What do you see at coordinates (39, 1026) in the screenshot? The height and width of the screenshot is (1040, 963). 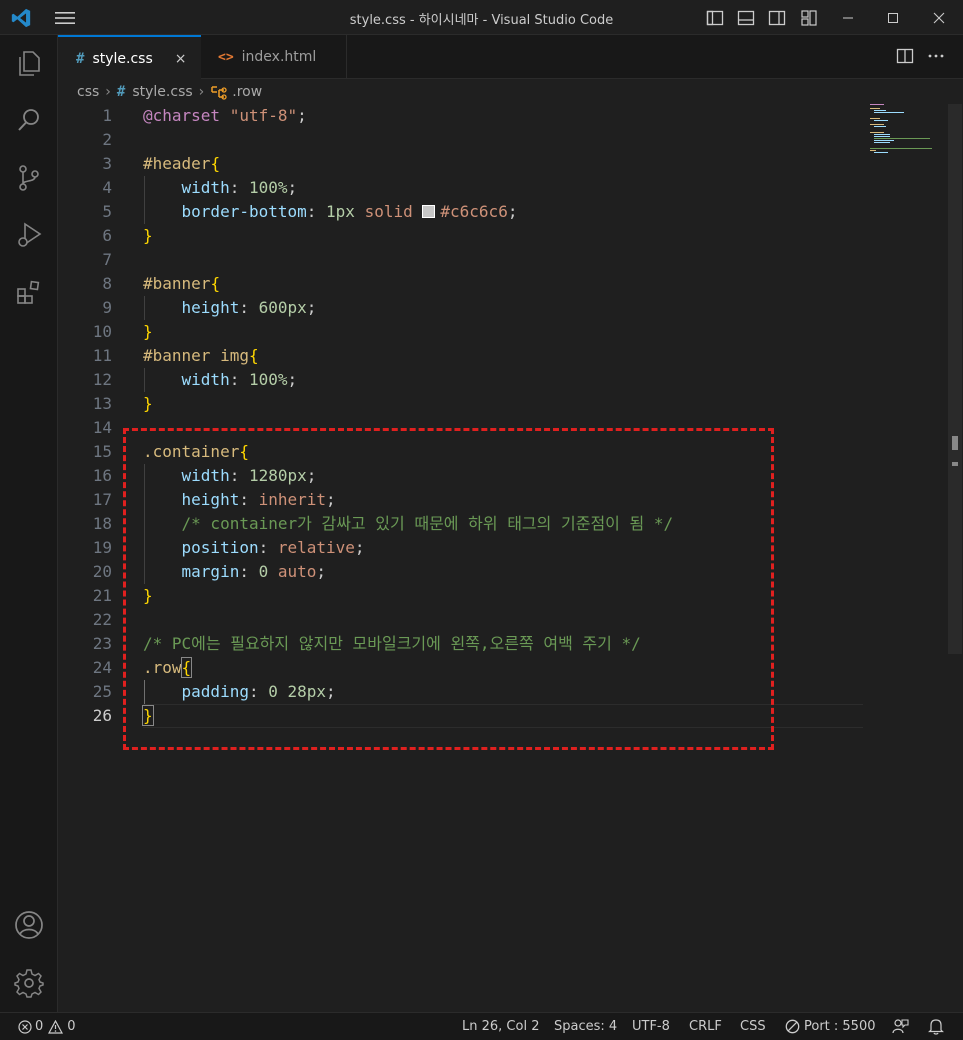 I see `error-count: 0` at bounding box center [39, 1026].